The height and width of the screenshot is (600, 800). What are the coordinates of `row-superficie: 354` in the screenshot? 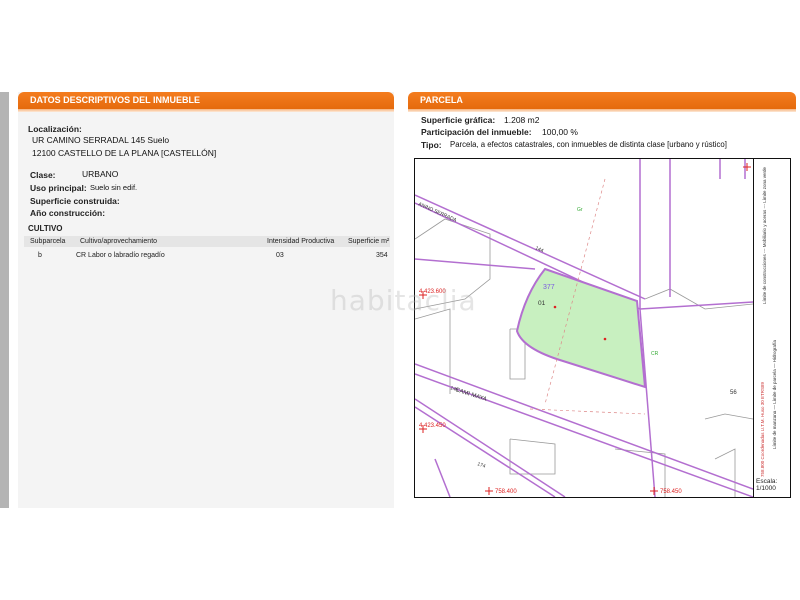 It's located at (382, 255).